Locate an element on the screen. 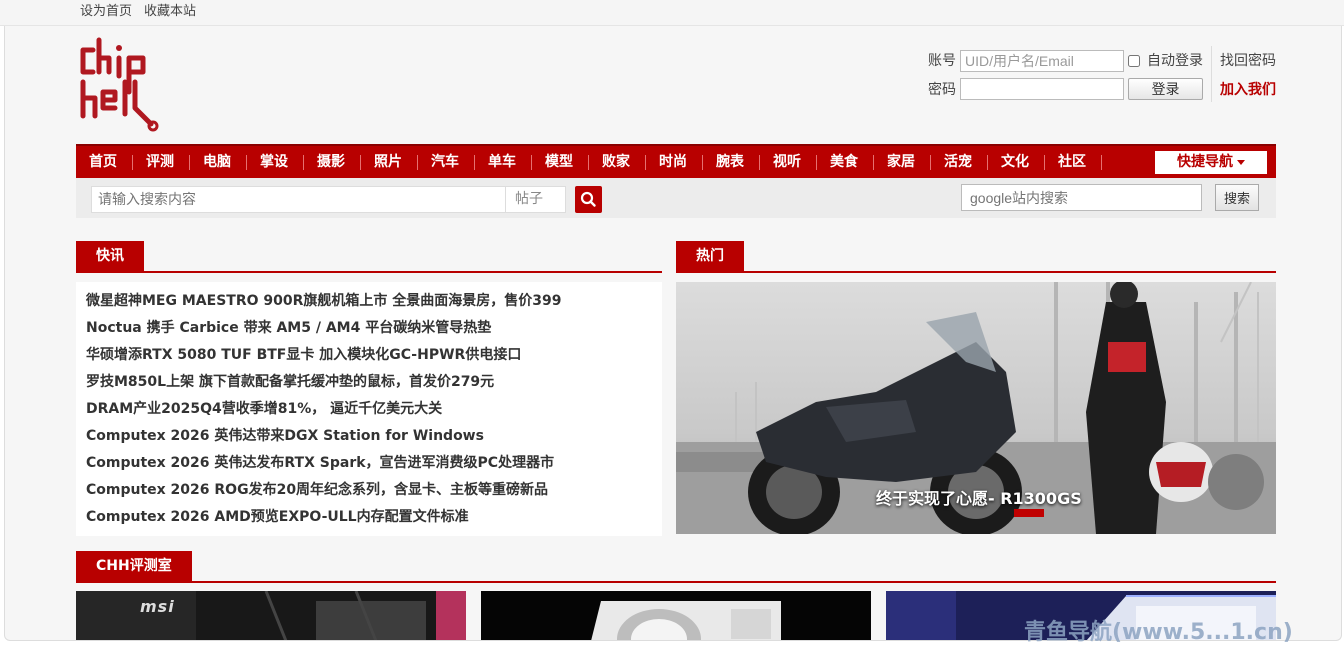 The image size is (1344, 646). hot-slide-caption: 终于实现了心愿- R1300GS is located at coordinates (979, 497).